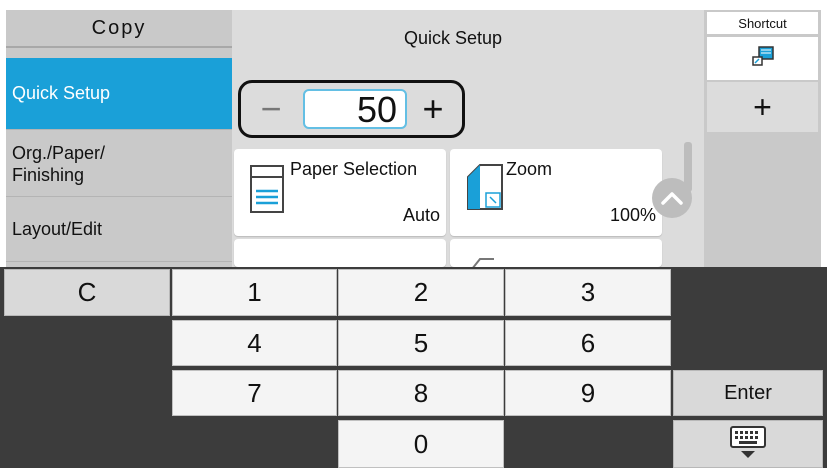  What do you see at coordinates (61, 93) in the screenshot?
I see `sidebar-item-label: Quick Setup` at bounding box center [61, 93].